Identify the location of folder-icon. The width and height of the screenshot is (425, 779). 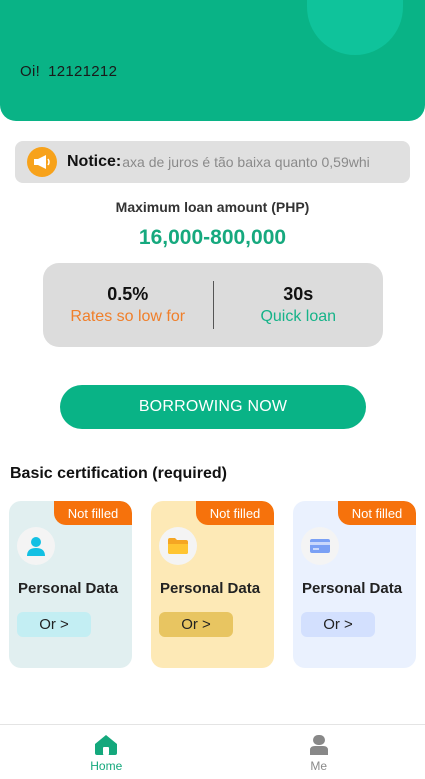
(178, 546).